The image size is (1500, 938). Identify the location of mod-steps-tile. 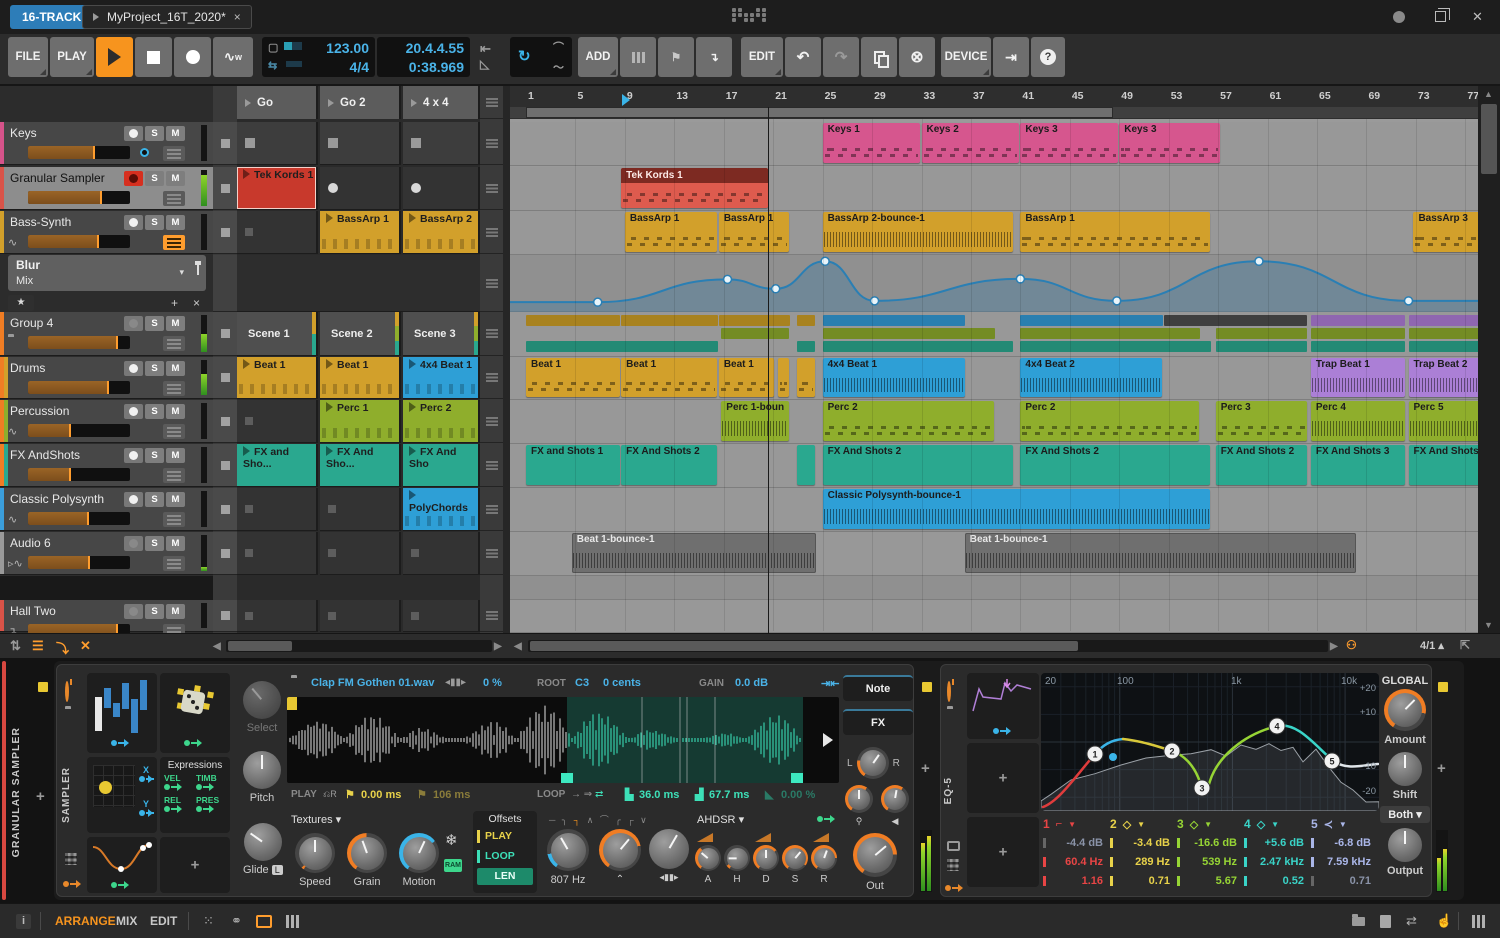
(122, 713).